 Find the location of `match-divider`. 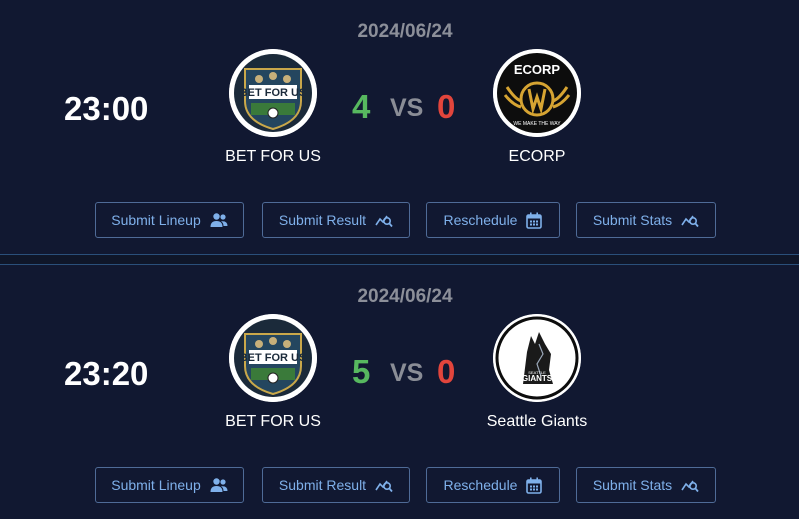

match-divider is located at coordinates (399, 259).